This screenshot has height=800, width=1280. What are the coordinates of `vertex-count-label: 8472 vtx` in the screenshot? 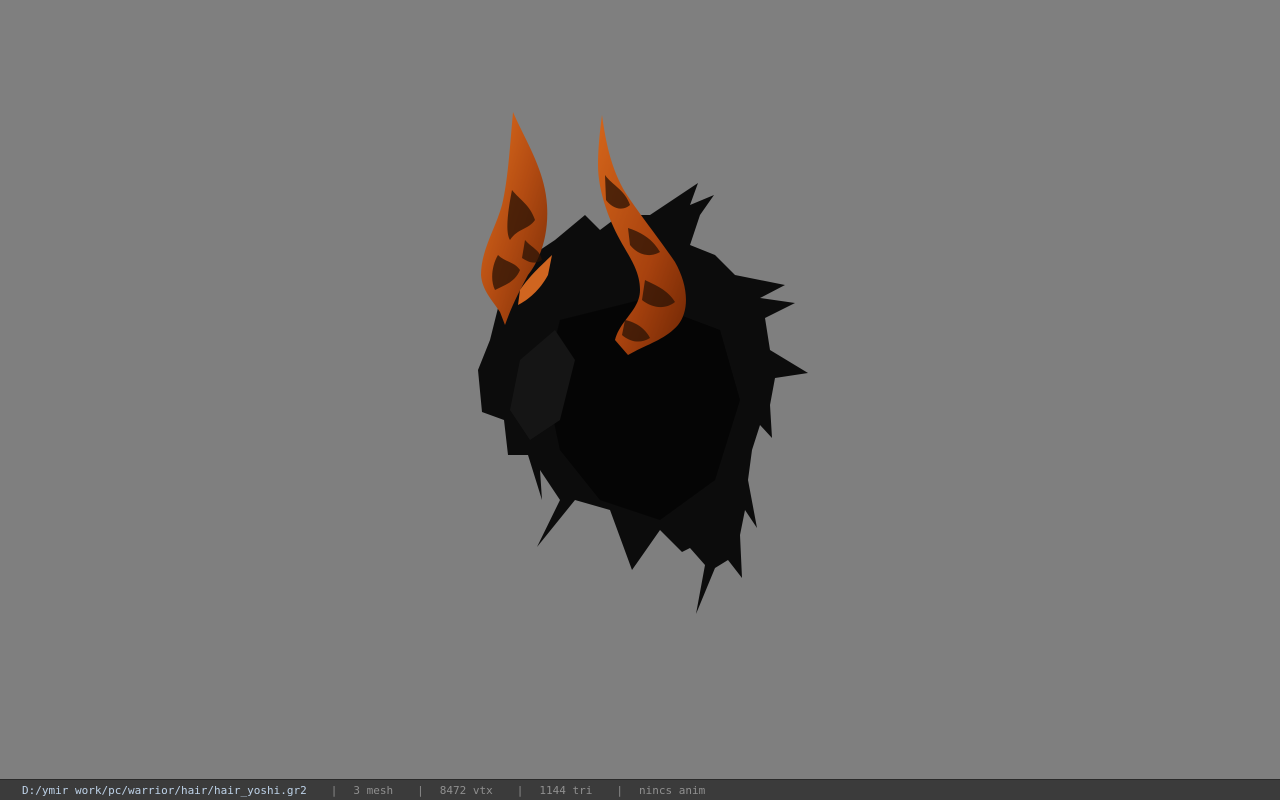 It's located at (466, 790).